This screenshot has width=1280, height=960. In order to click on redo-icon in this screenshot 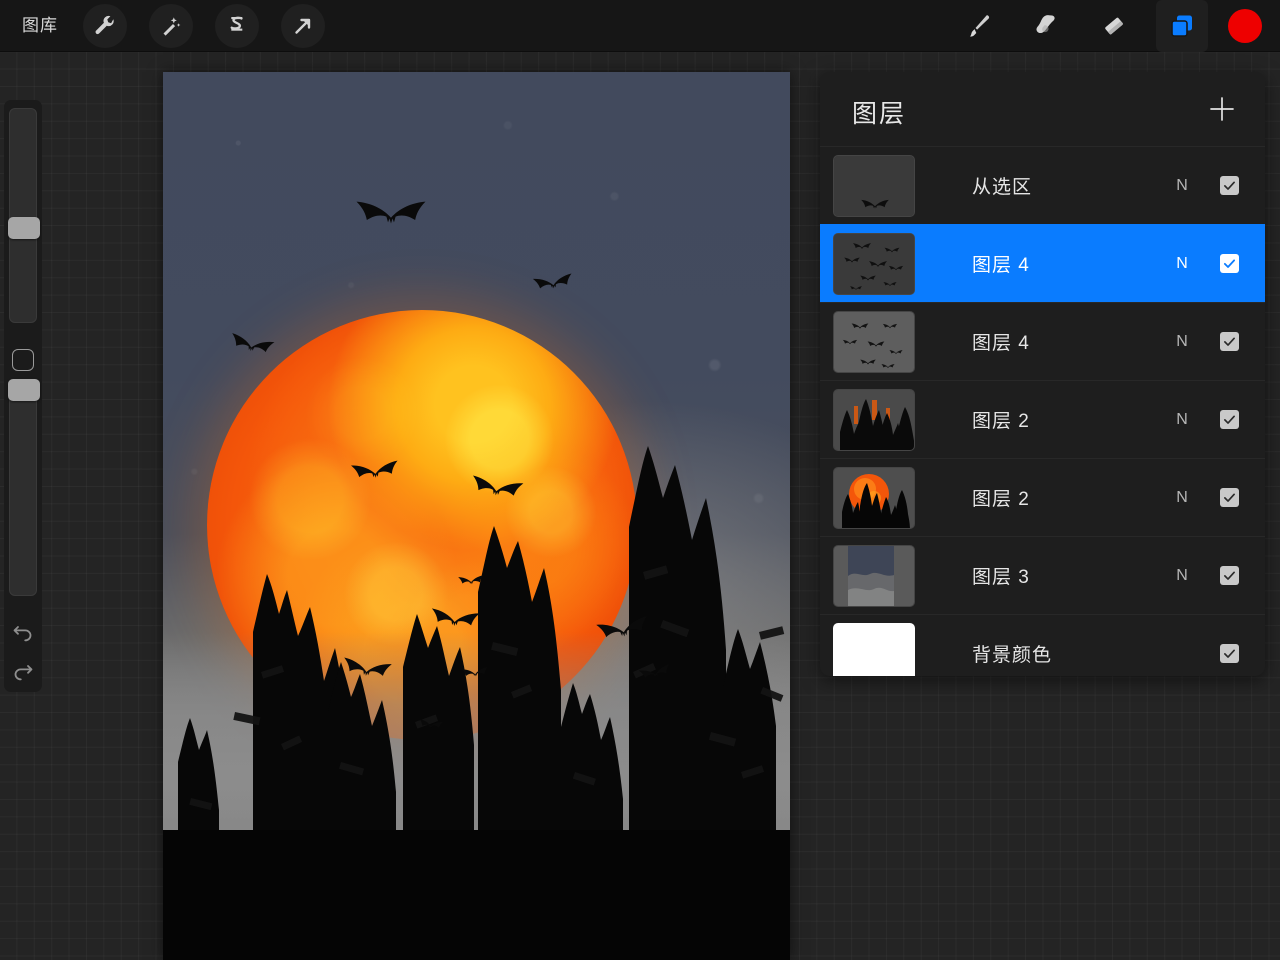, I will do `click(23, 673)`.